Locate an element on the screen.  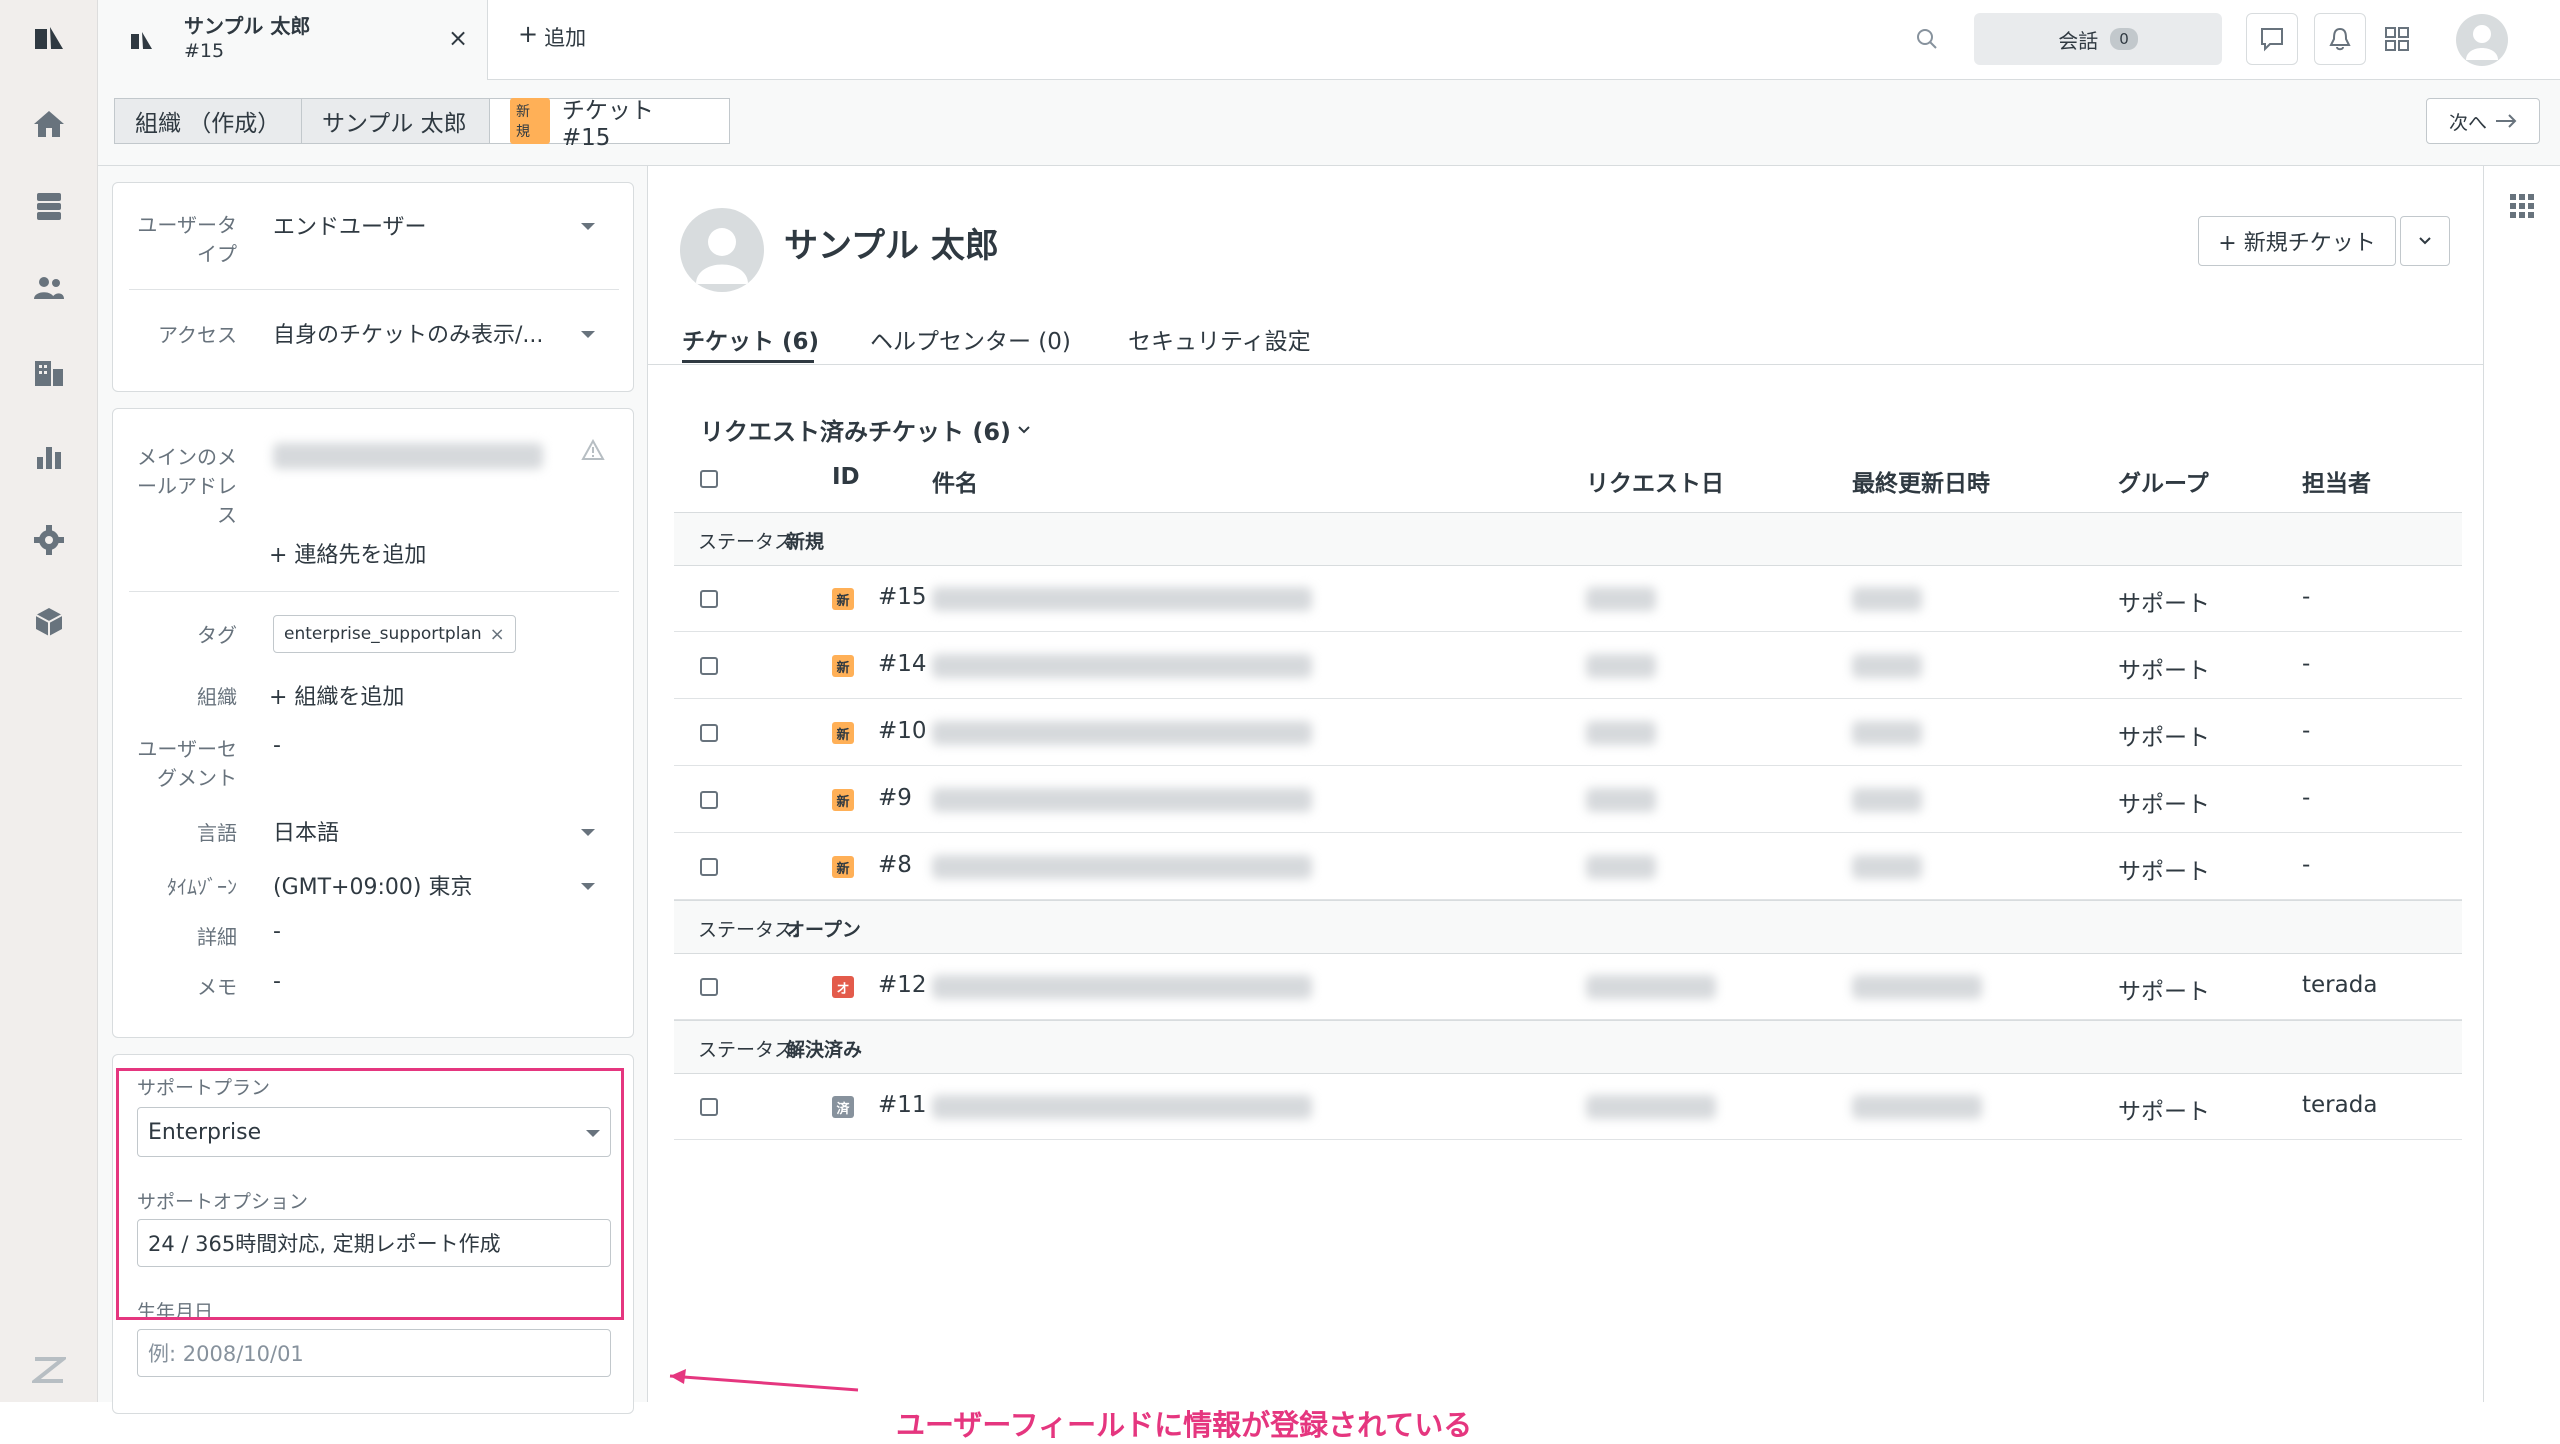
apps-grid-icon is located at coordinates (2522, 208).